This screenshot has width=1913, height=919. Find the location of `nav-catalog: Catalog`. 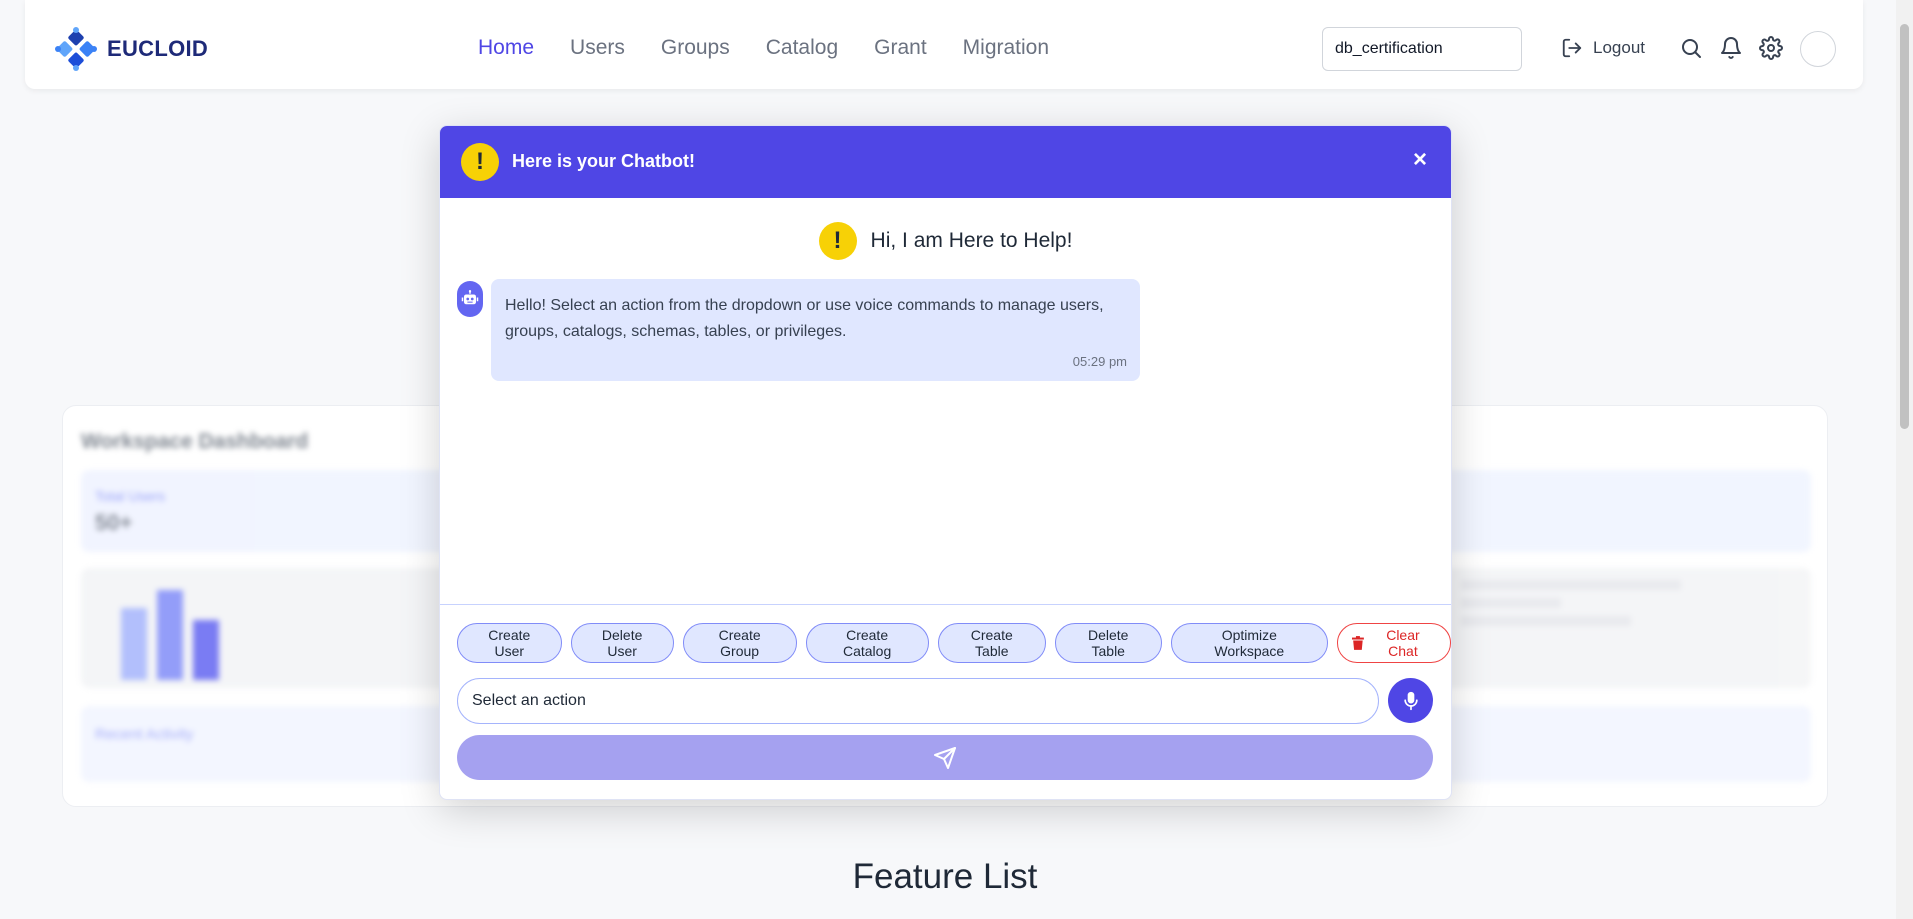

nav-catalog: Catalog is located at coordinates (802, 48).